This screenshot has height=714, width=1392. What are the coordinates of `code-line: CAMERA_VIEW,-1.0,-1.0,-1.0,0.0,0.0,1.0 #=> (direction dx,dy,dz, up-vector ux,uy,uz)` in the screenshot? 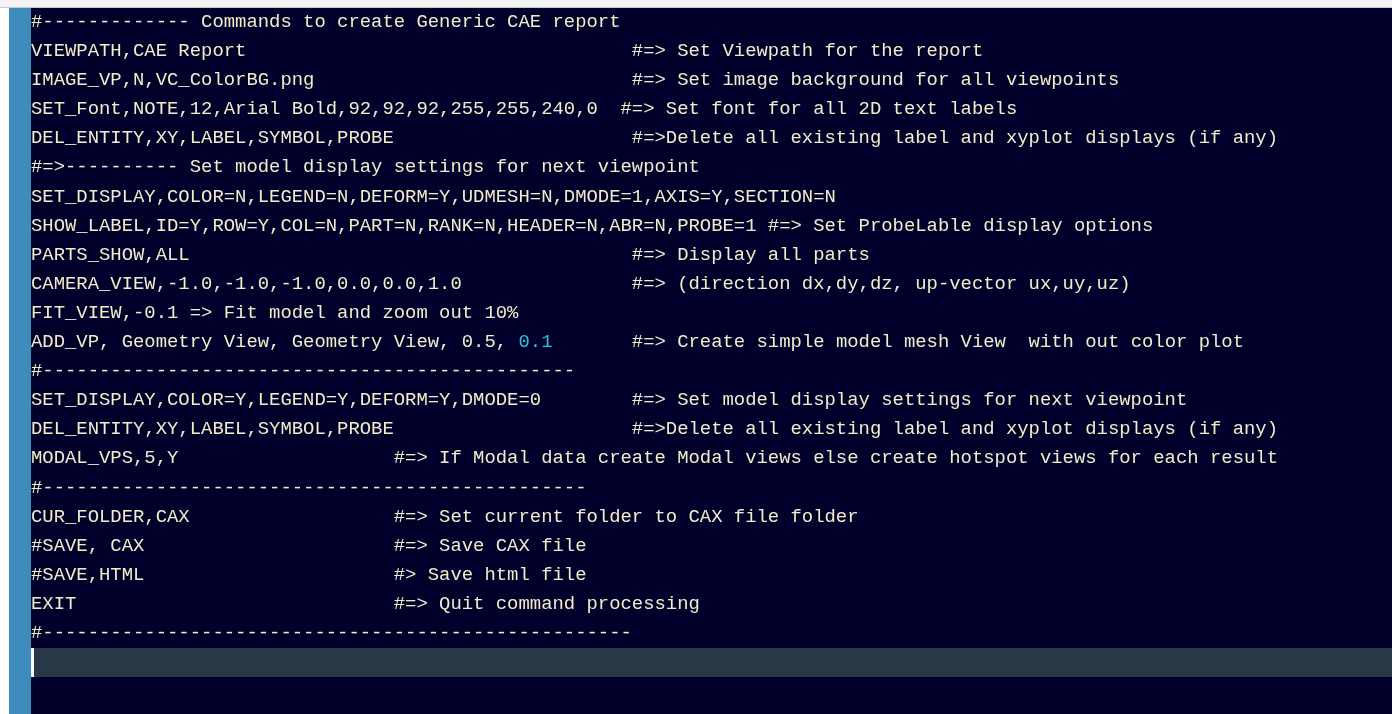 It's located at (581, 284).